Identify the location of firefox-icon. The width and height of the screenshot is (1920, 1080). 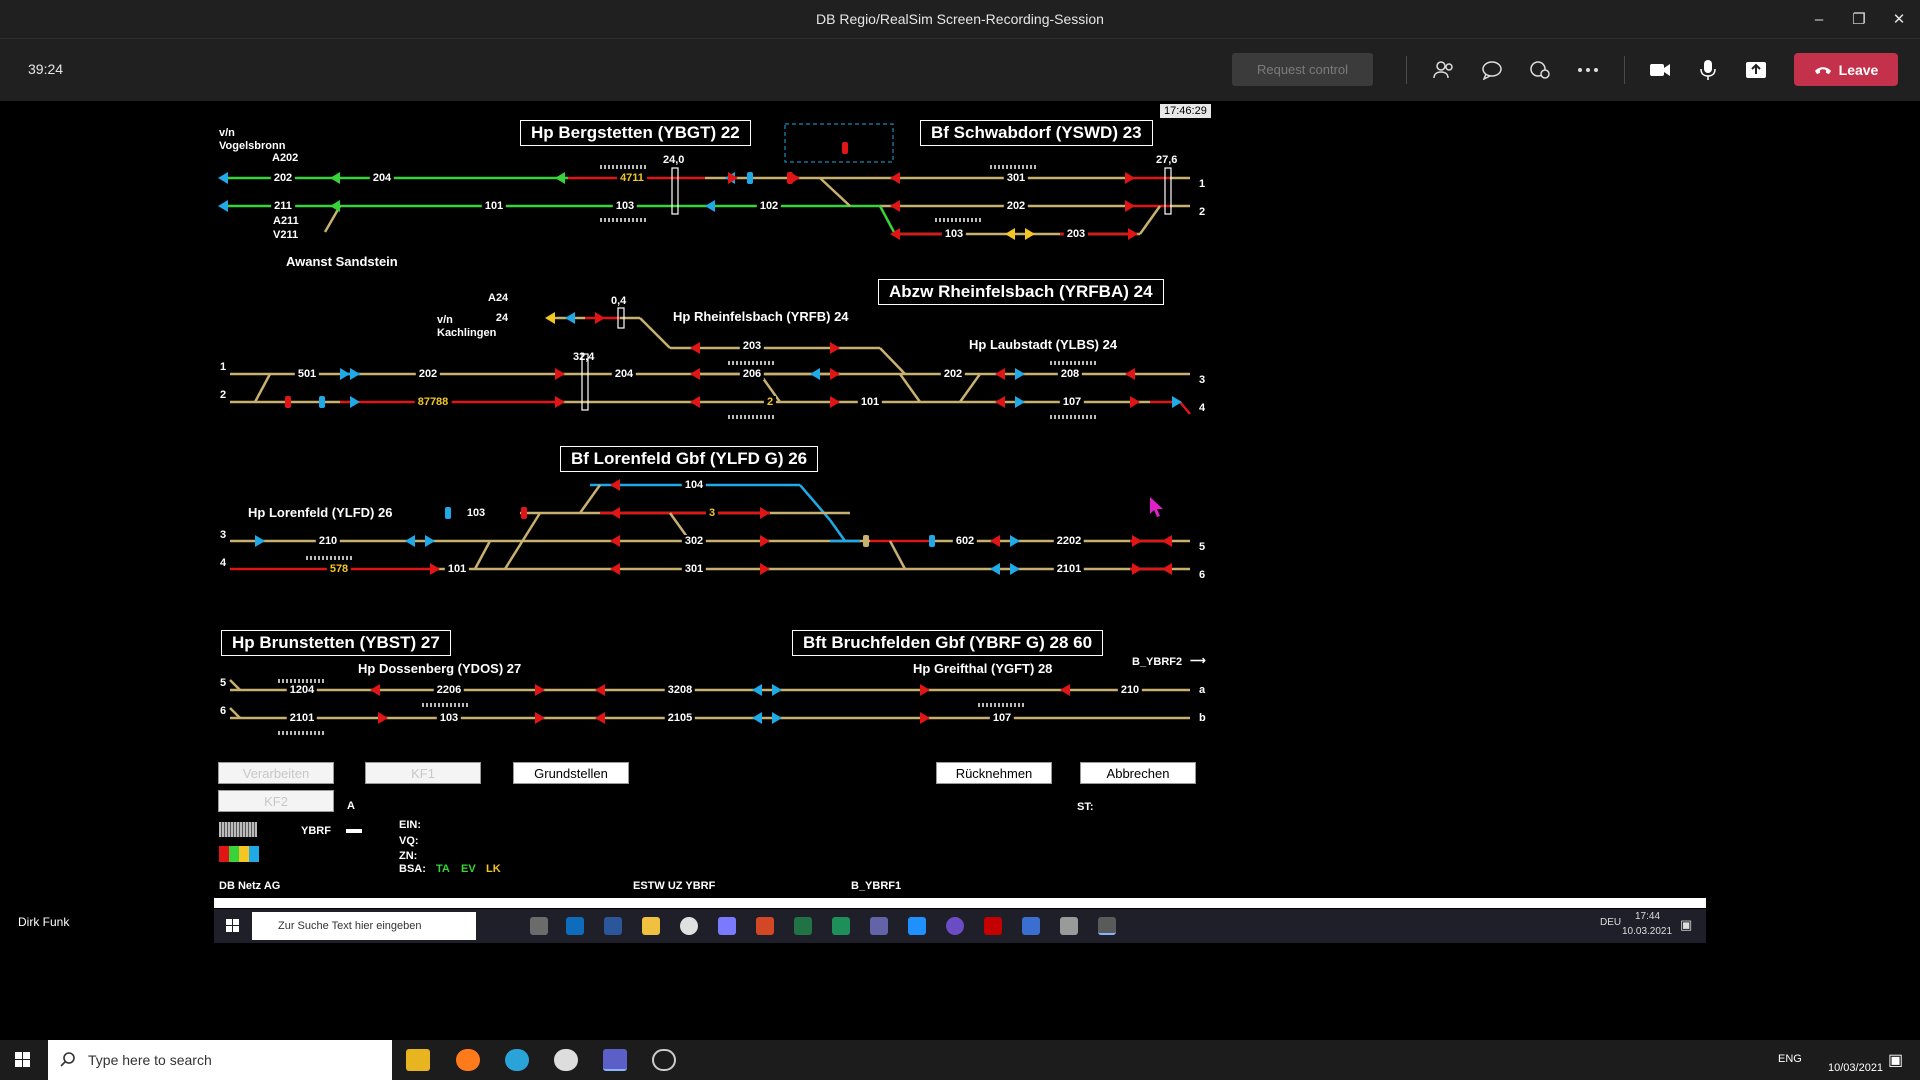
(468, 1060).